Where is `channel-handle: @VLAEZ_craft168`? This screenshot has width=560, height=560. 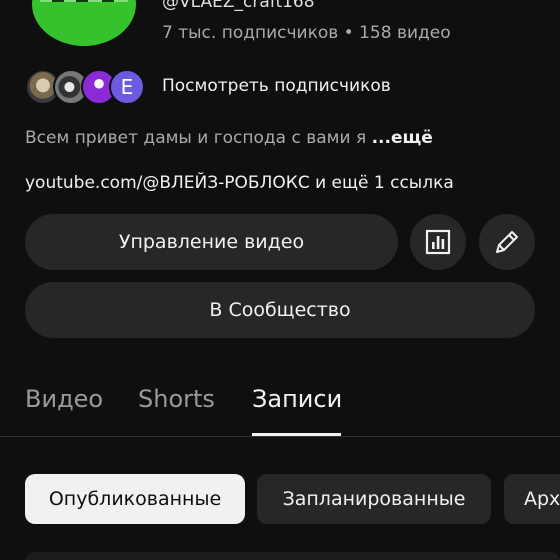 channel-handle: @VLAEZ_craft168 is located at coordinates (238, 6).